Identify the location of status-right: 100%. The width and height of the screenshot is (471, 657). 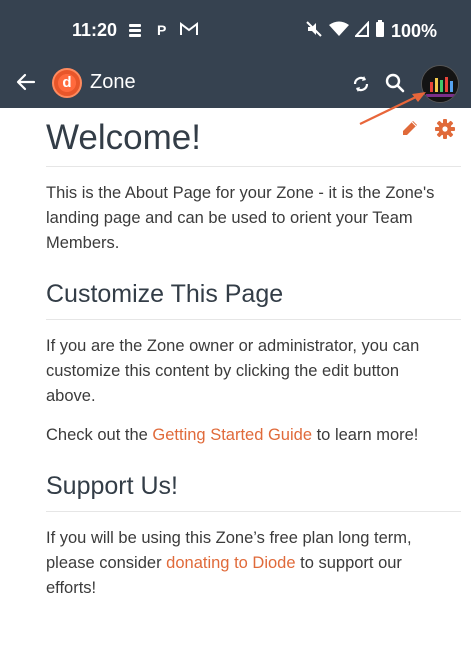
(371, 31).